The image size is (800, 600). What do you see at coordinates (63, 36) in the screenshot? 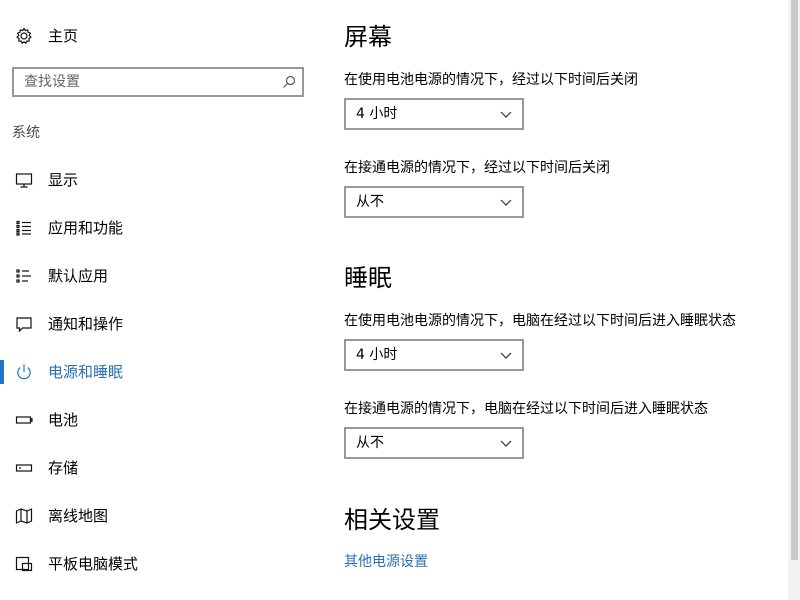
I see `home-label: 主页` at bounding box center [63, 36].